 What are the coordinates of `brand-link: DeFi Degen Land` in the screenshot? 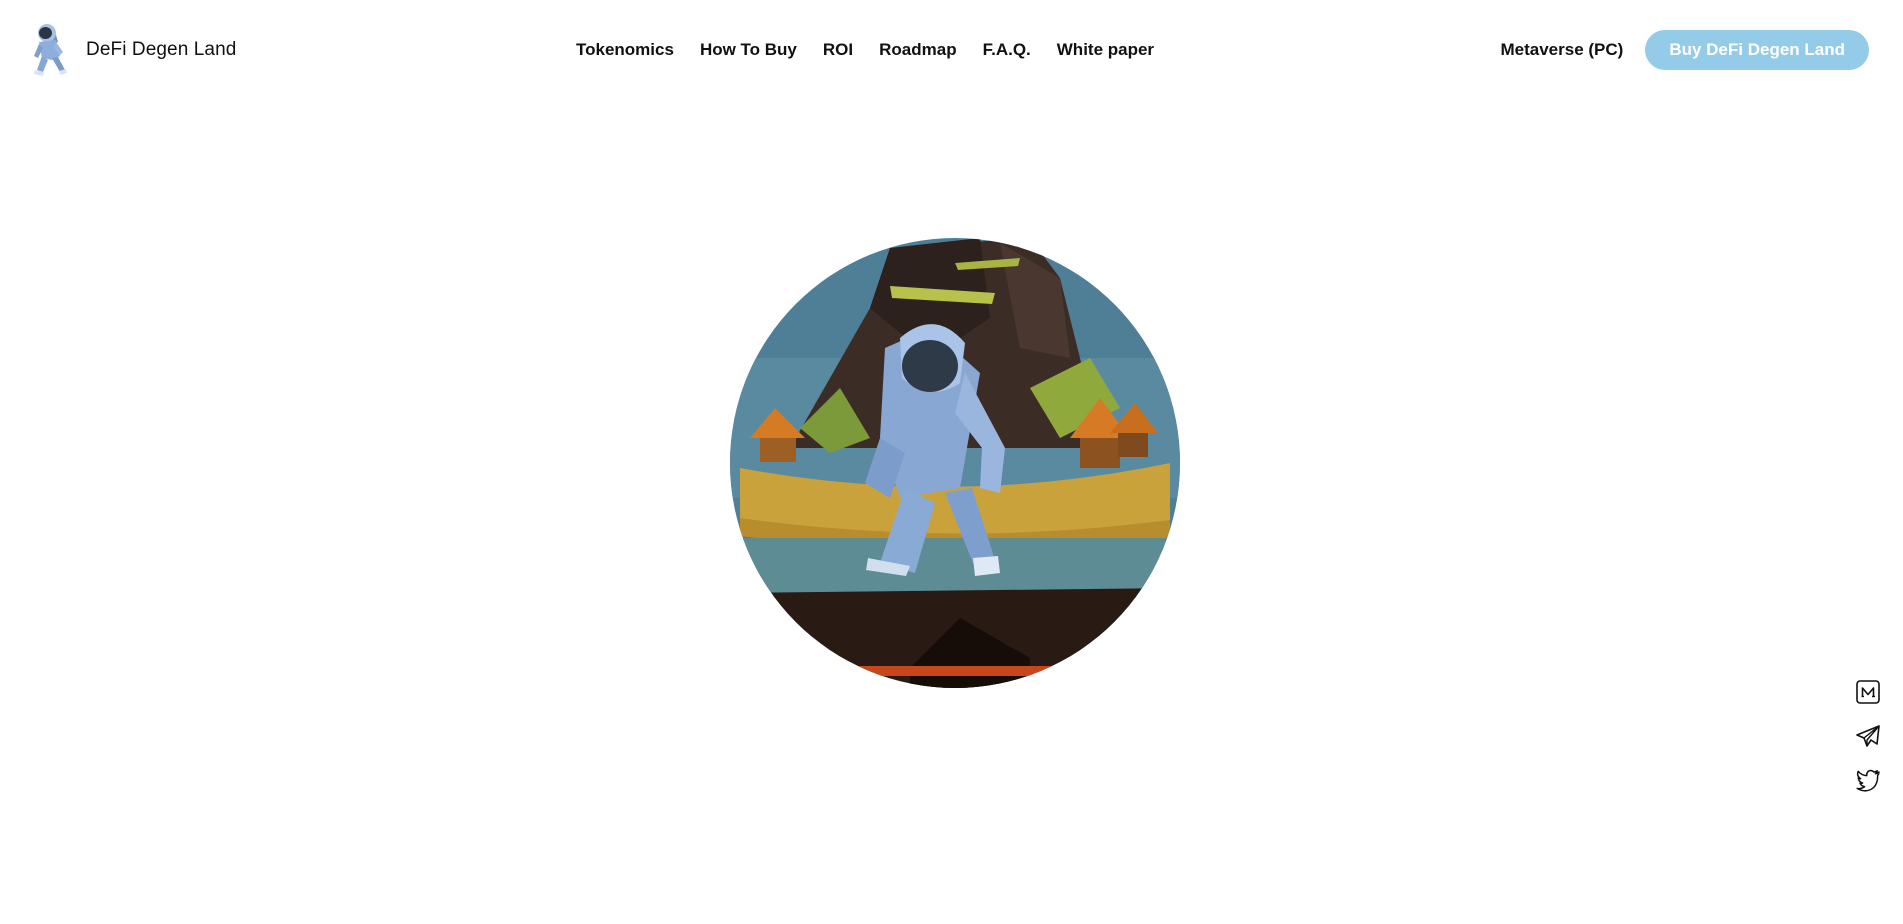 It's located at (133, 50).